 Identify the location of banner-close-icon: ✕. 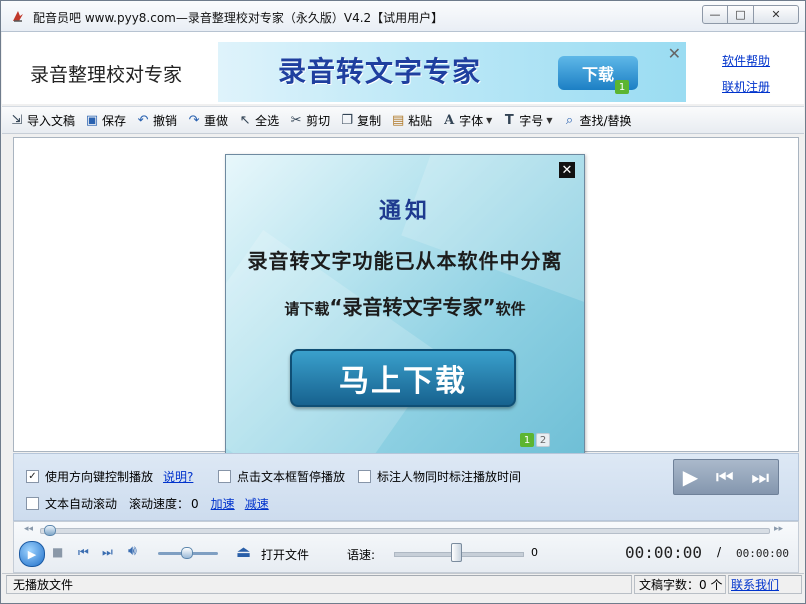
(674, 53).